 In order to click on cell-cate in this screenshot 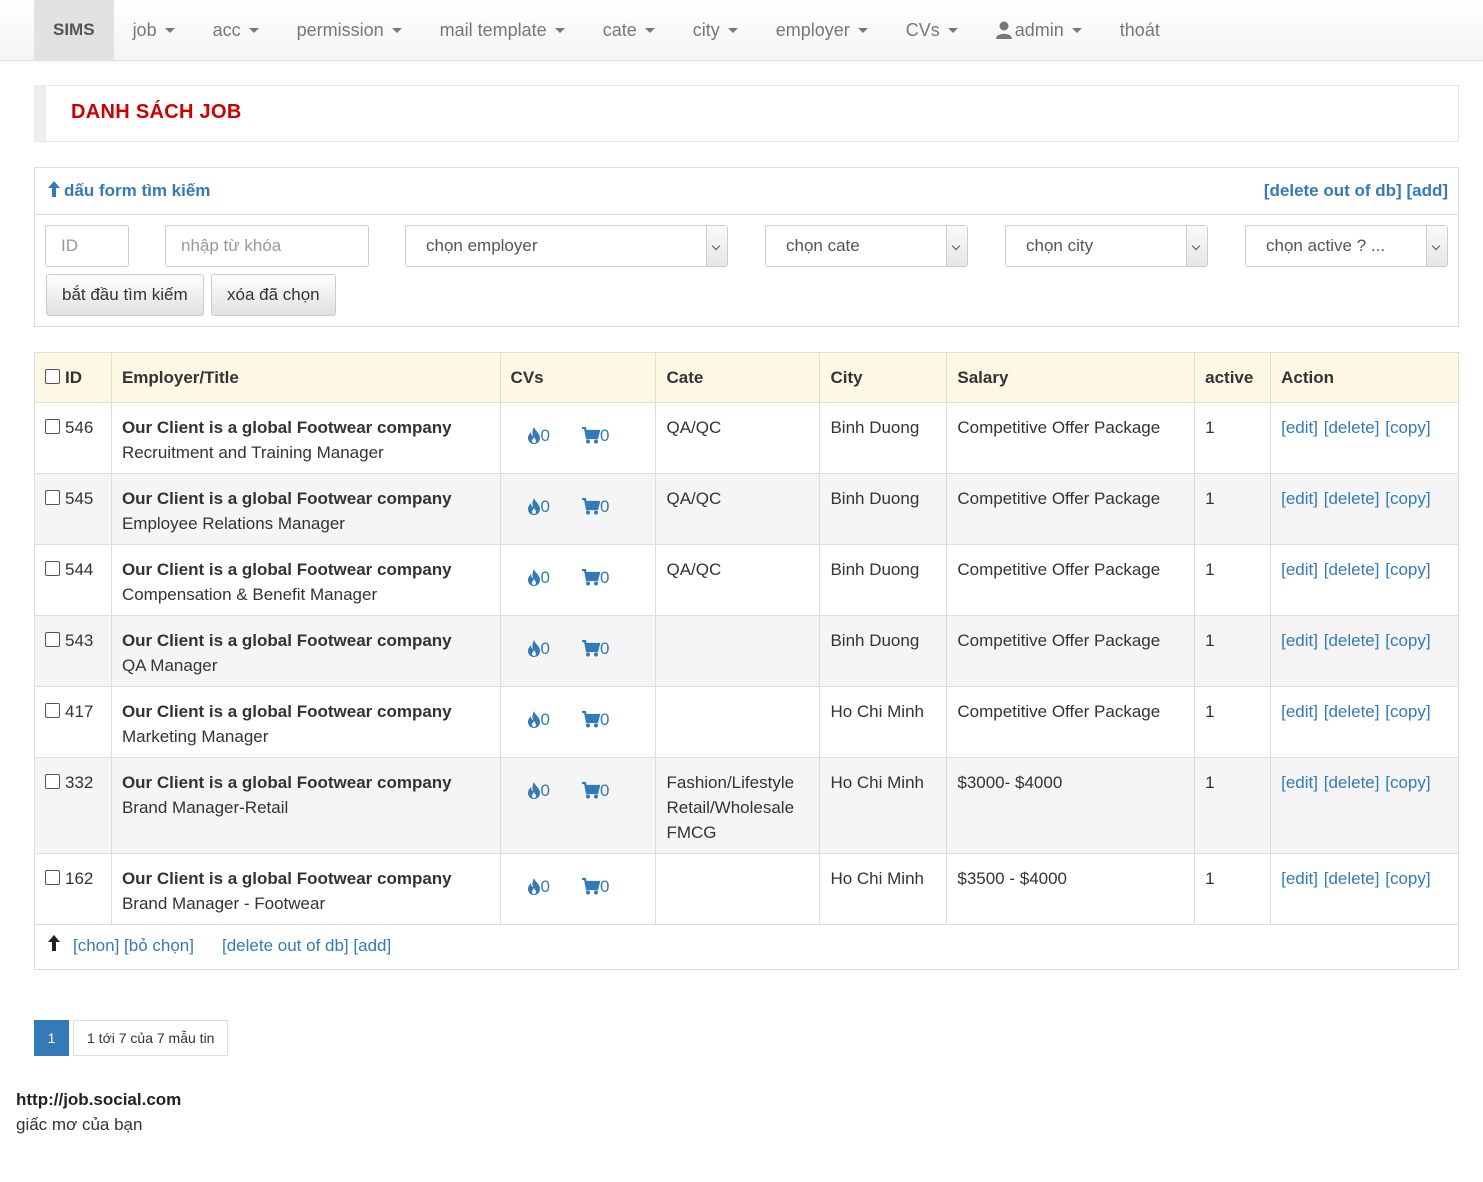, I will do `click(738, 722)`.